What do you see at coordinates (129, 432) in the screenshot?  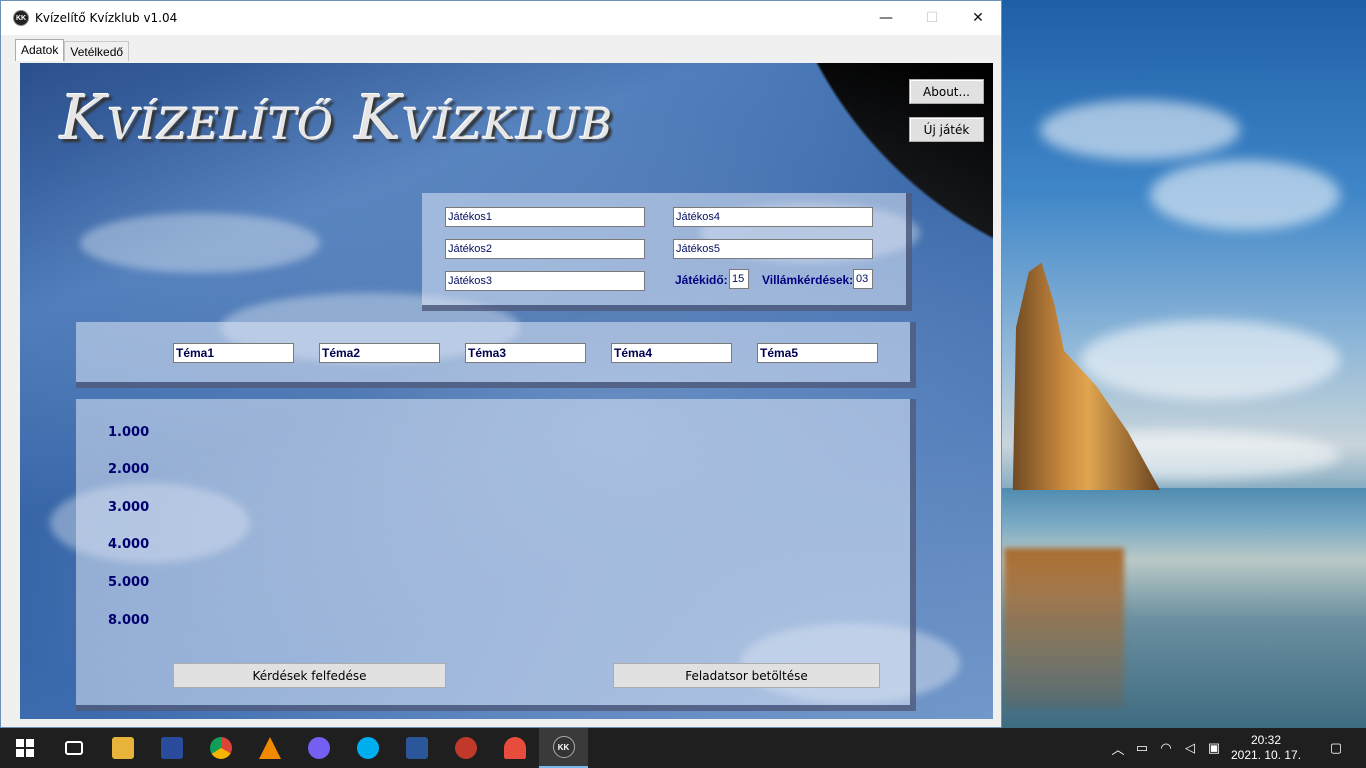 I see `value-label: 1.000` at bounding box center [129, 432].